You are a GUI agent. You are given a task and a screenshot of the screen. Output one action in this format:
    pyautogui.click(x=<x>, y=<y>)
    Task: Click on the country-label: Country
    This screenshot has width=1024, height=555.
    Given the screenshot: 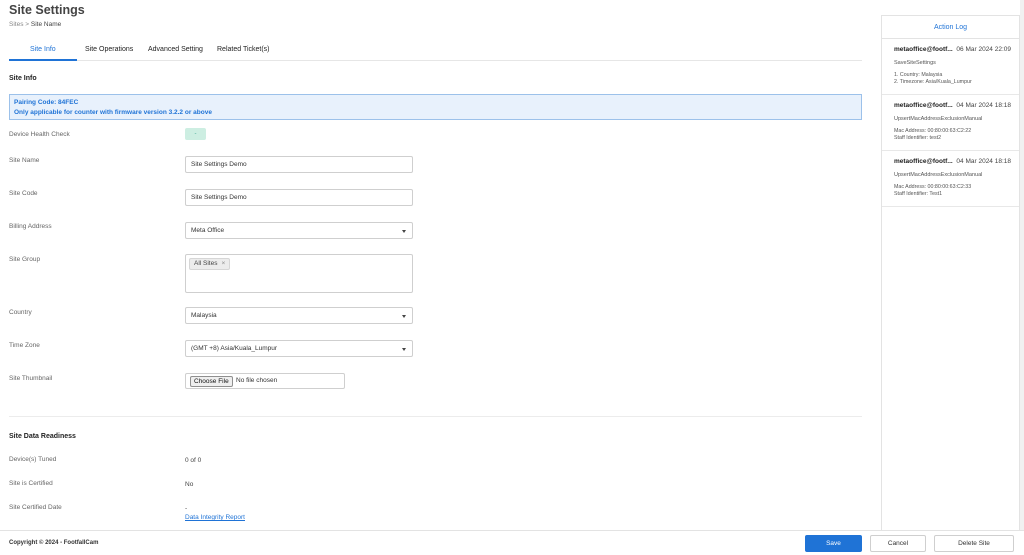 What is the action you would take?
    pyautogui.click(x=20, y=312)
    